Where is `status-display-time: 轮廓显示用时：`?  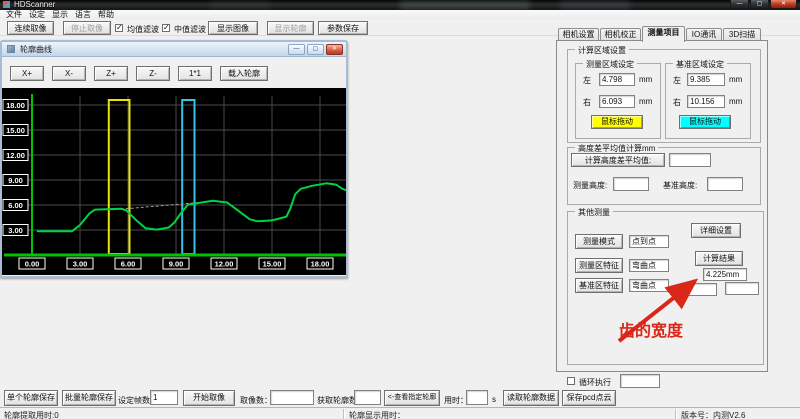 status-display-time: 轮廓显示用时： is located at coordinates (377, 415).